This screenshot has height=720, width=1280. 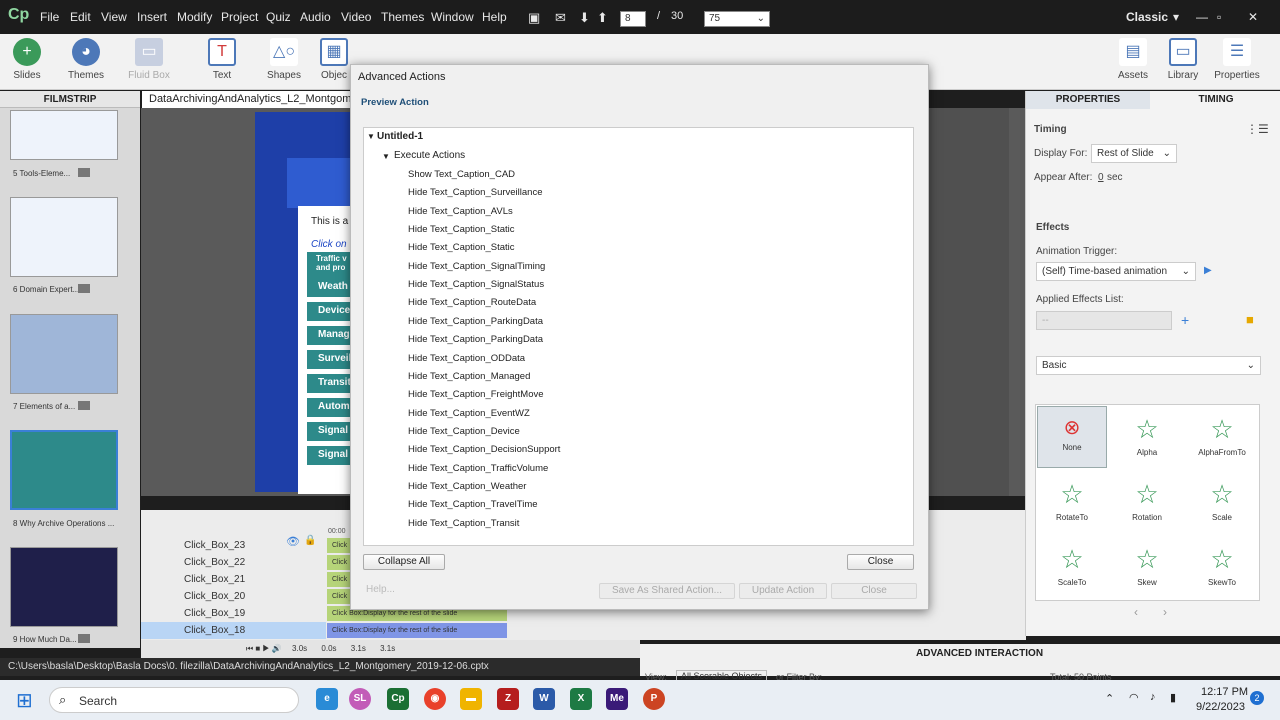 What do you see at coordinates (473, 504) in the screenshot?
I see `action-item: Hide Text_Caption_TravelTime` at bounding box center [473, 504].